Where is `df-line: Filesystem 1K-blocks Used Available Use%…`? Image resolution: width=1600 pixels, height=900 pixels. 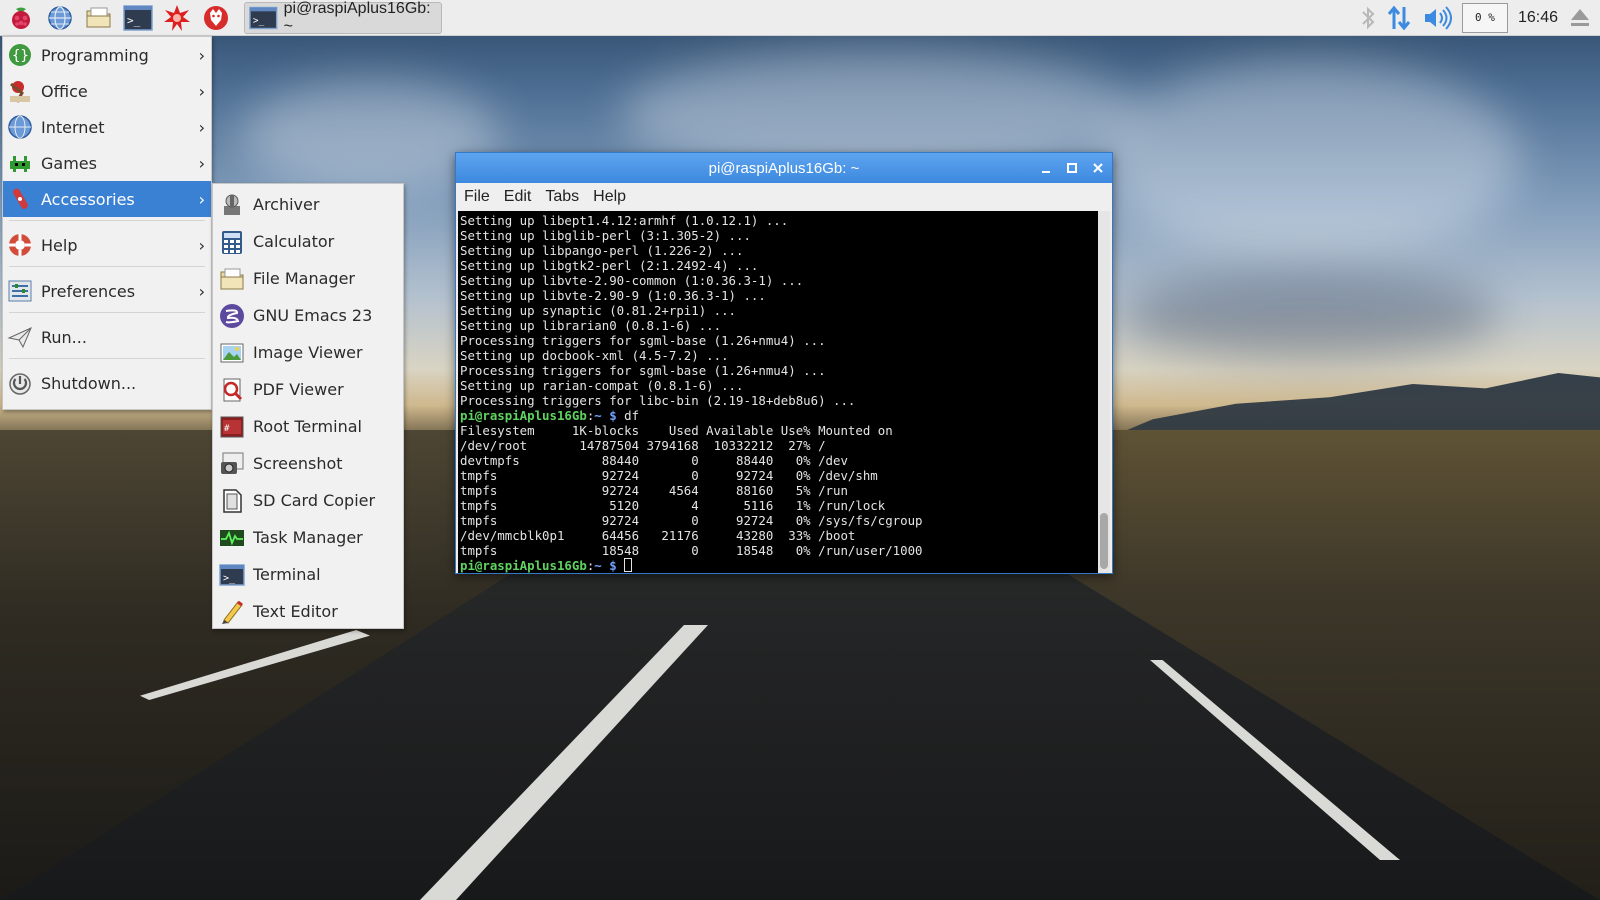
df-line: Filesystem 1K-blocks Used Available Use%… is located at coordinates (676, 430).